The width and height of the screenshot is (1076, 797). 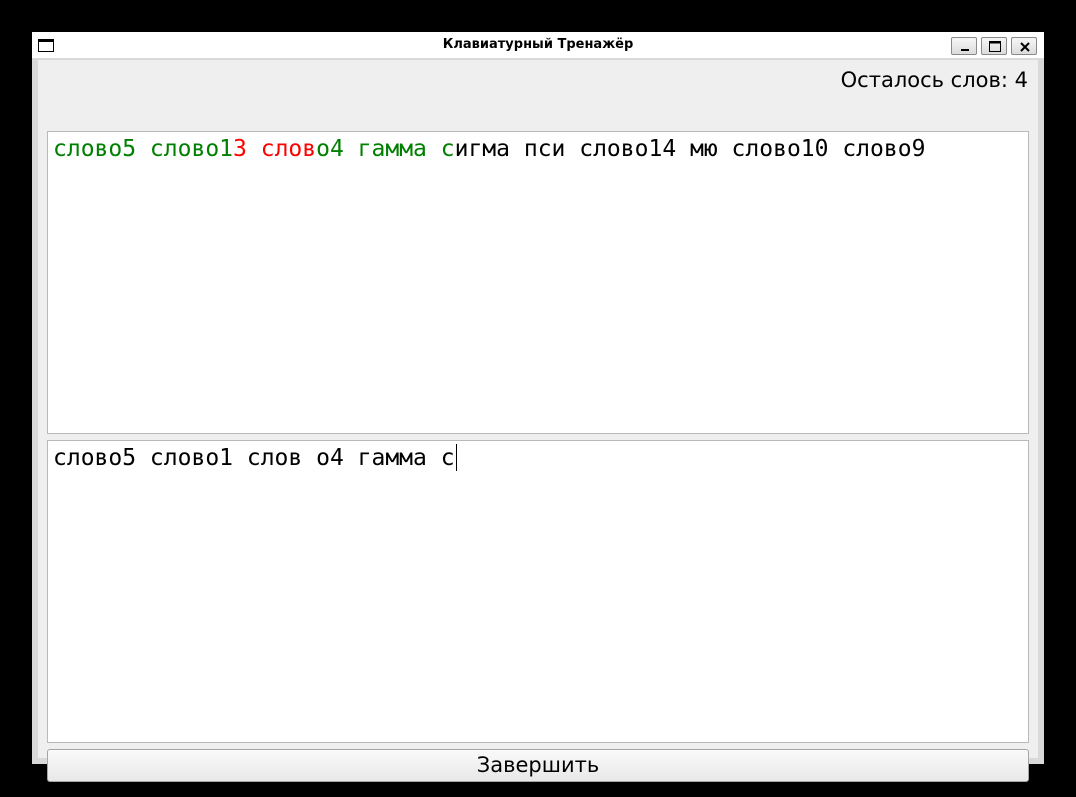 I want to click on close-button, so click(x=1024, y=46).